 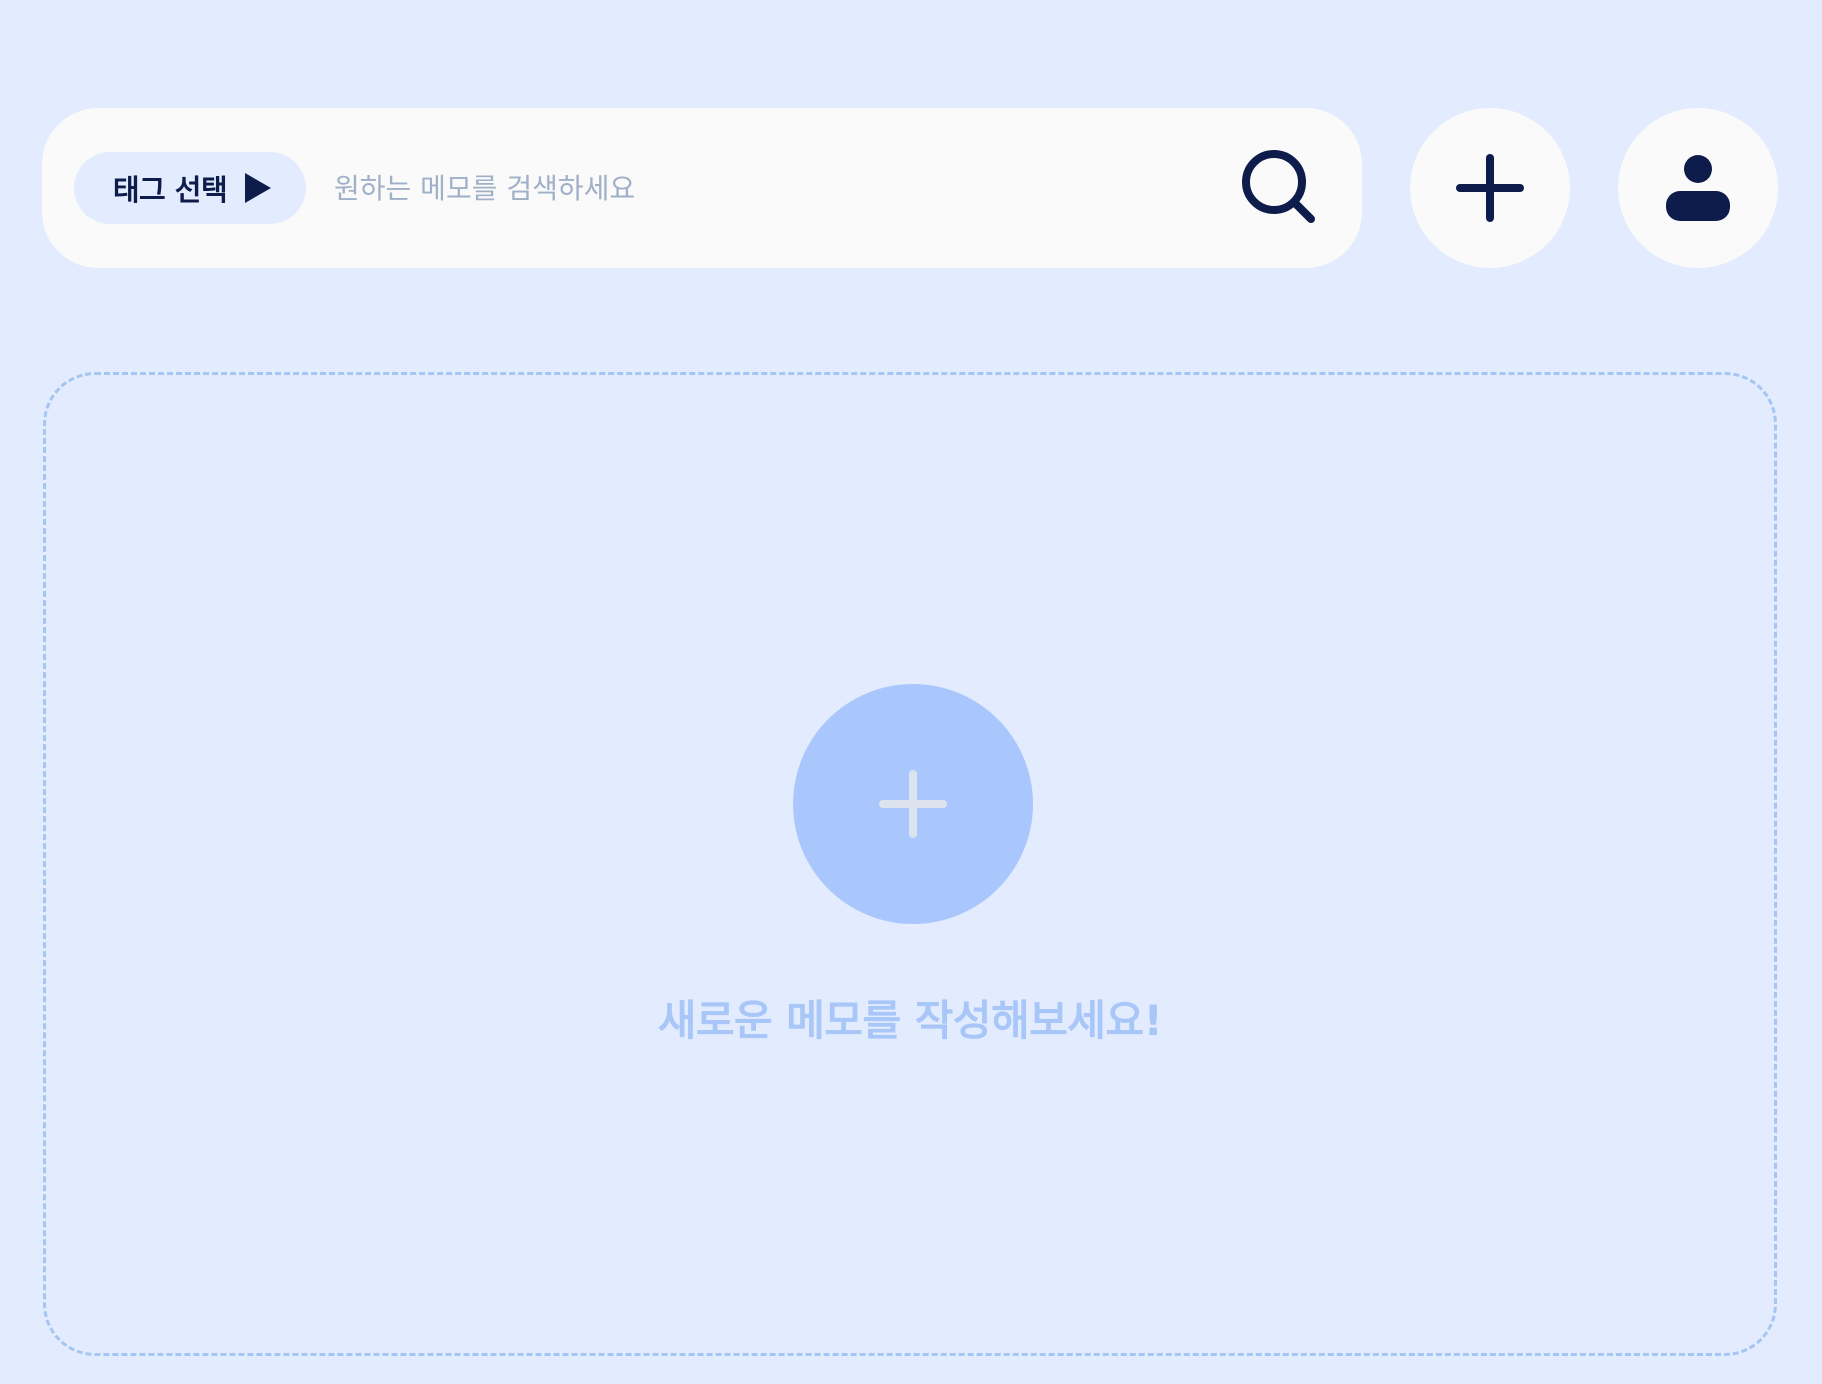 I want to click on add-memo-button, so click(x=1490, y=188).